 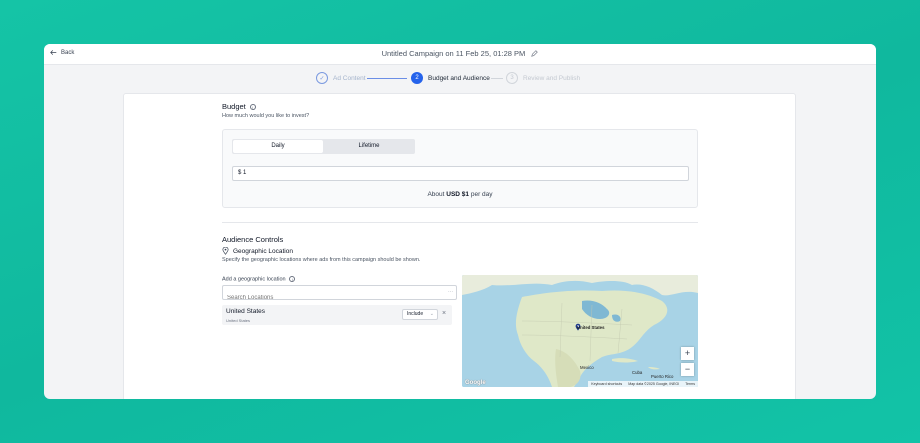 What do you see at coordinates (225, 251) in the screenshot?
I see `location-pin-icon` at bounding box center [225, 251].